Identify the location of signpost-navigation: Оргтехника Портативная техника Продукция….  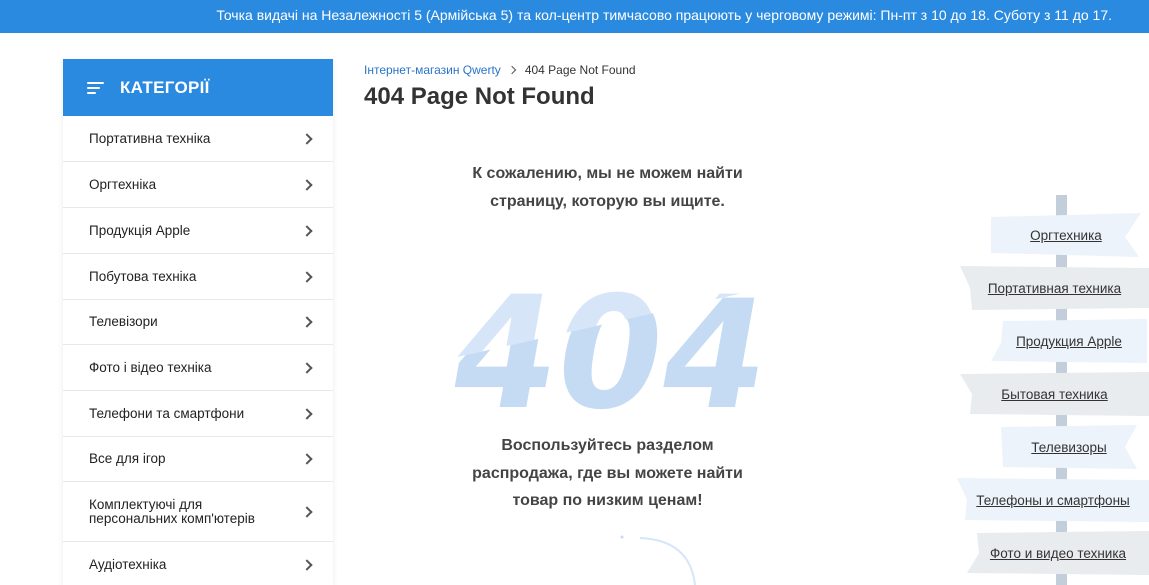
(1052, 390).